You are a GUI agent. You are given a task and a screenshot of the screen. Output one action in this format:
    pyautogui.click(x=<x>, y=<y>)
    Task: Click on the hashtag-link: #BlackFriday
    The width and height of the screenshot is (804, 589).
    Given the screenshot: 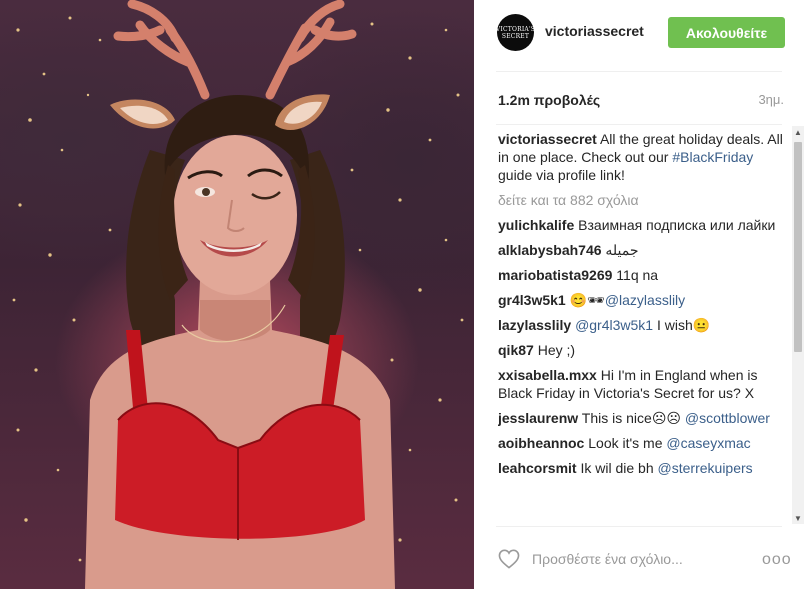 What is the action you would take?
    pyautogui.click(x=712, y=157)
    